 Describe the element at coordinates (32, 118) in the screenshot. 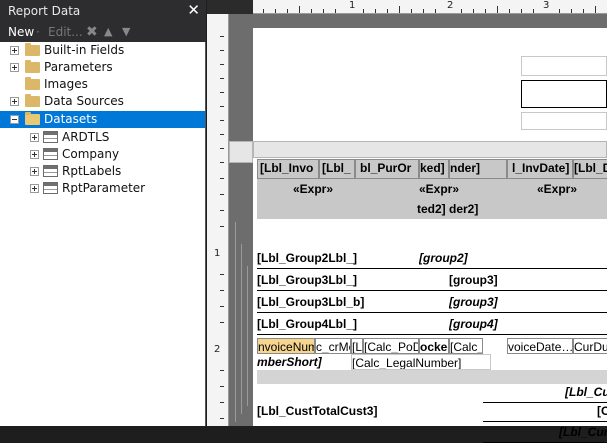

I see `folder-open-icon` at that location.